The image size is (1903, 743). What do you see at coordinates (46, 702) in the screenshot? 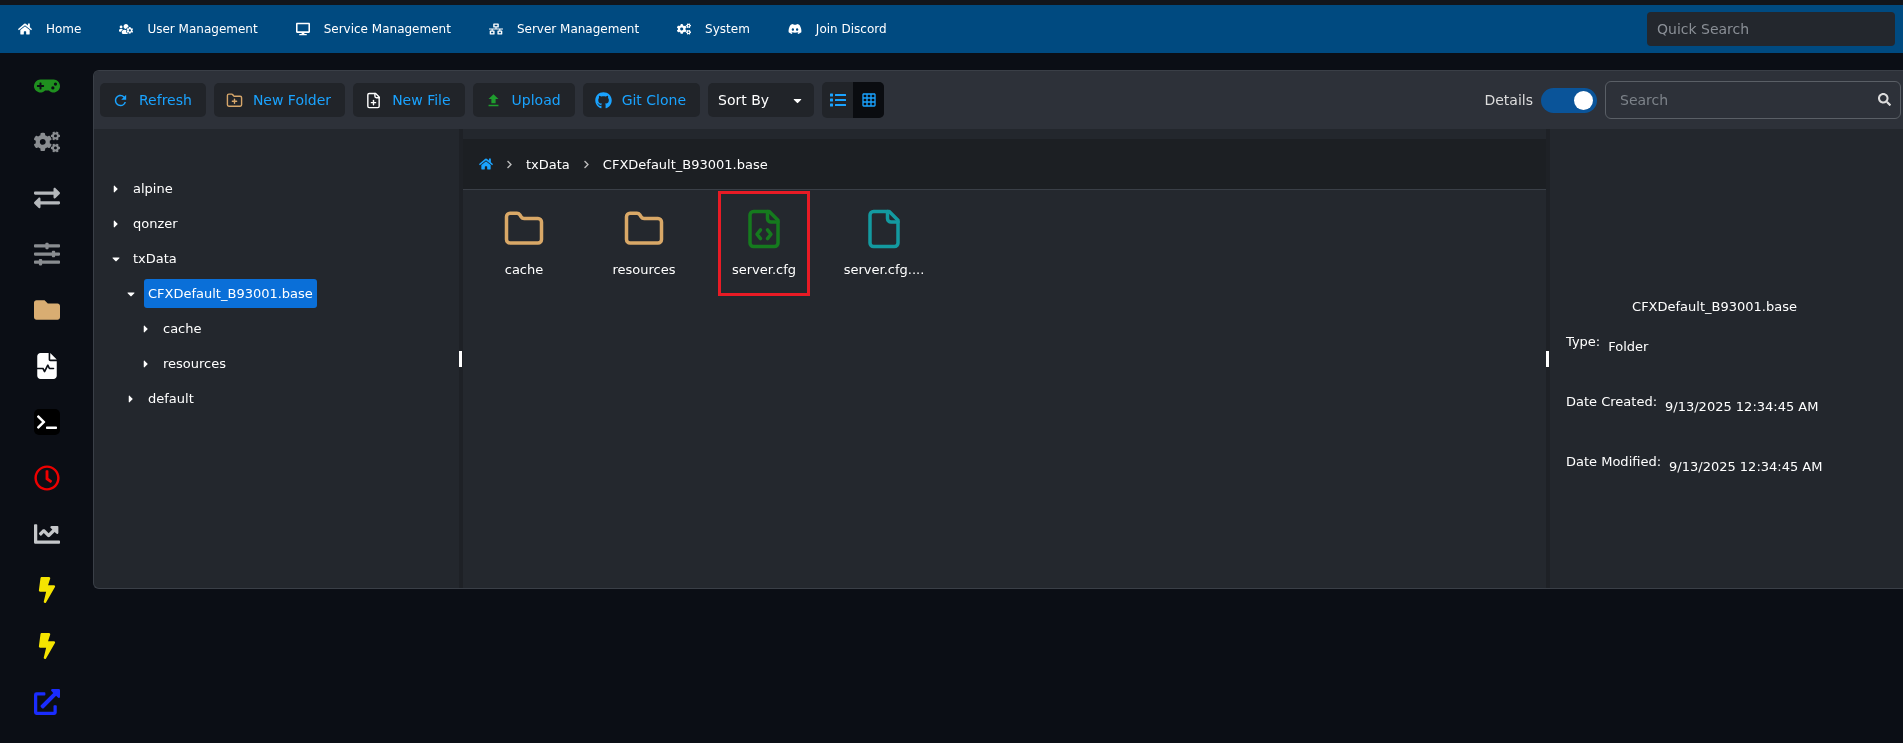
I see `external-link-icon` at bounding box center [46, 702].